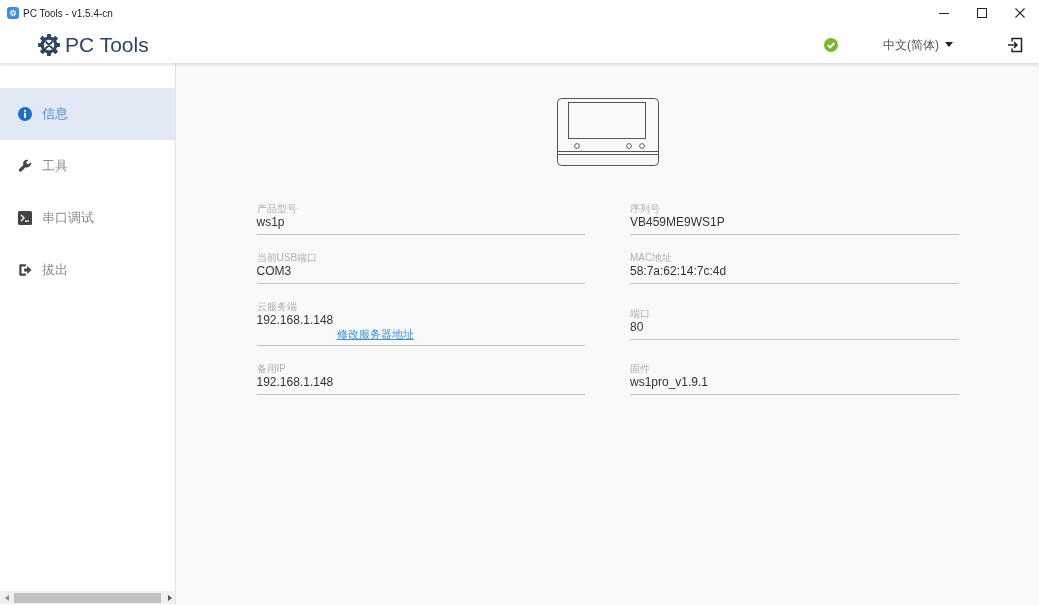  I want to click on field-label: 产品型号, so click(276, 209).